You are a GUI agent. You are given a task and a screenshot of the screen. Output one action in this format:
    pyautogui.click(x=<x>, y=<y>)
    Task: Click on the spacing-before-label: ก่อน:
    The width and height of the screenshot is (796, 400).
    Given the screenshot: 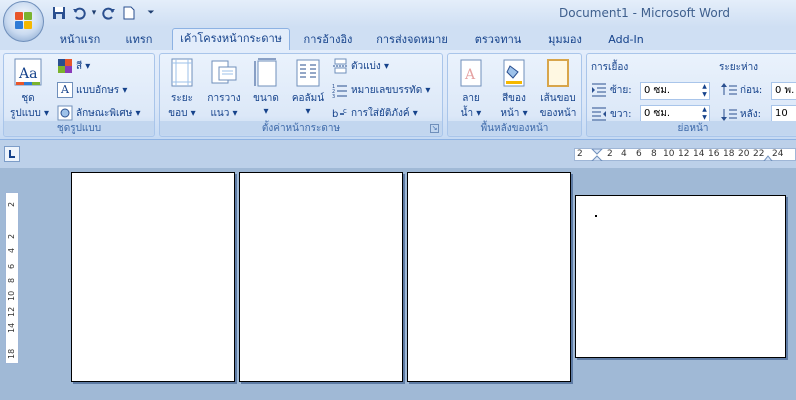 What is the action you would take?
    pyautogui.click(x=741, y=90)
    